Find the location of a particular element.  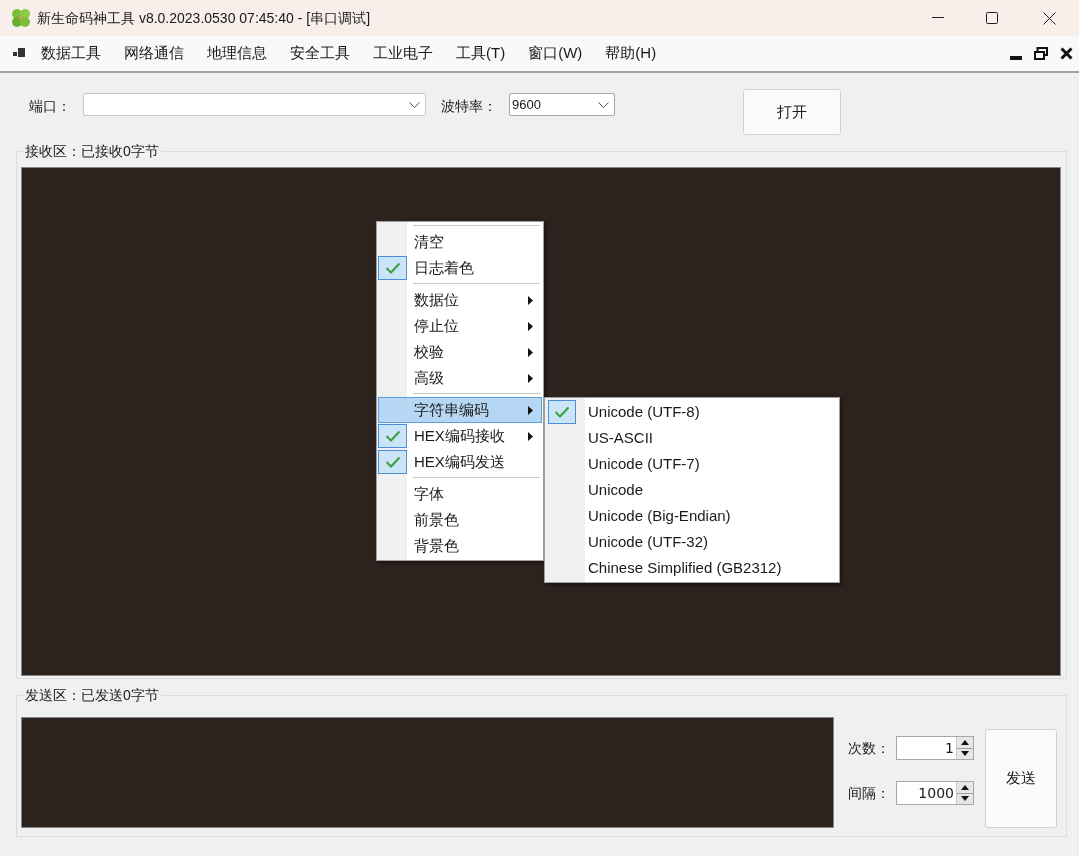

context-menu-item: 字符串编码 is located at coordinates (460, 410).